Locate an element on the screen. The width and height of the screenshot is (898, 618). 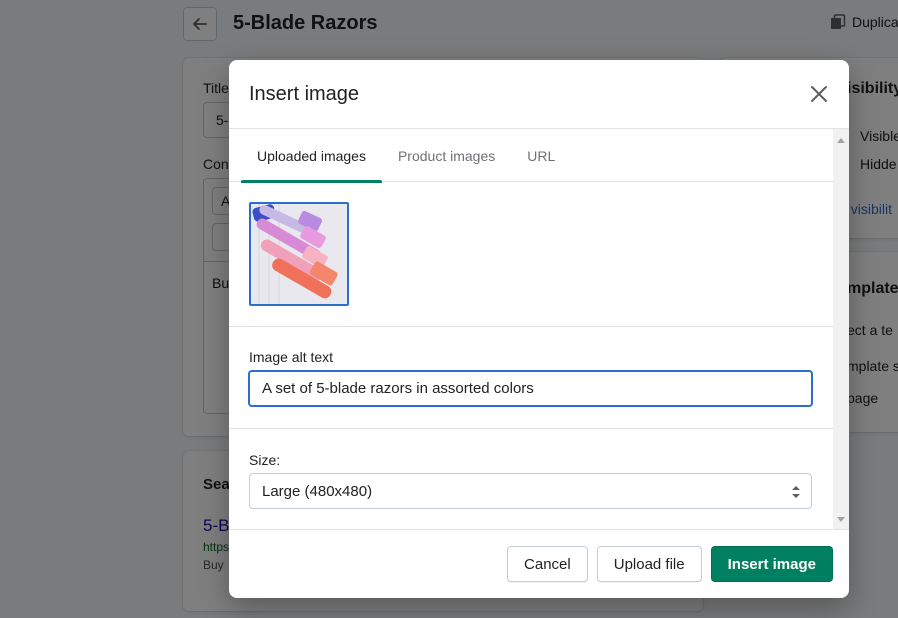
modal-scrollbar is located at coordinates (841, 329).